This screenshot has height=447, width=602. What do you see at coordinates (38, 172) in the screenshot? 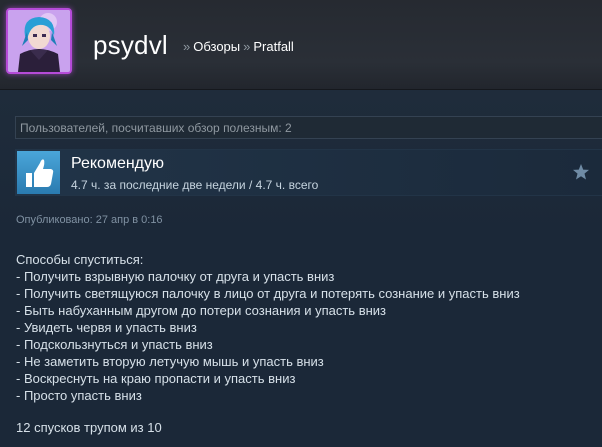
I see `thumbs-up-icon` at bounding box center [38, 172].